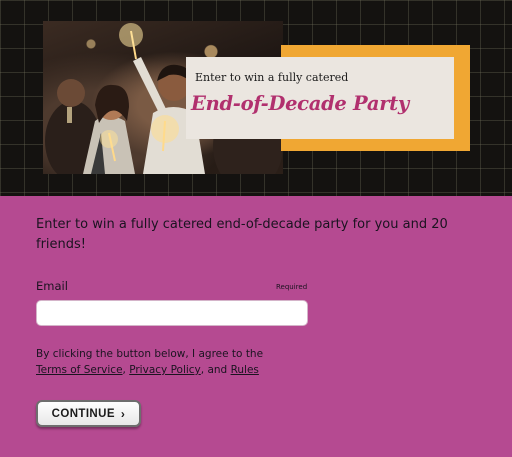 The height and width of the screenshot is (457, 512). I want to click on hero-headline: End-of-Decade Party, so click(300, 103).